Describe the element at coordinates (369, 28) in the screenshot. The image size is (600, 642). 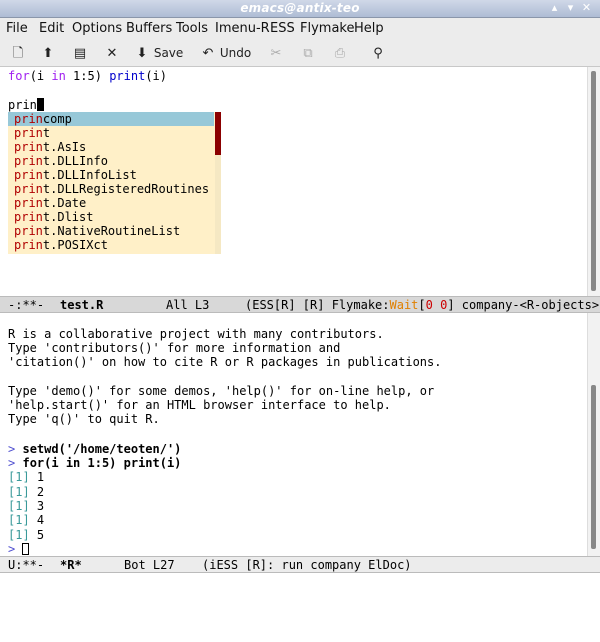
I see `menu-help: Help` at that location.